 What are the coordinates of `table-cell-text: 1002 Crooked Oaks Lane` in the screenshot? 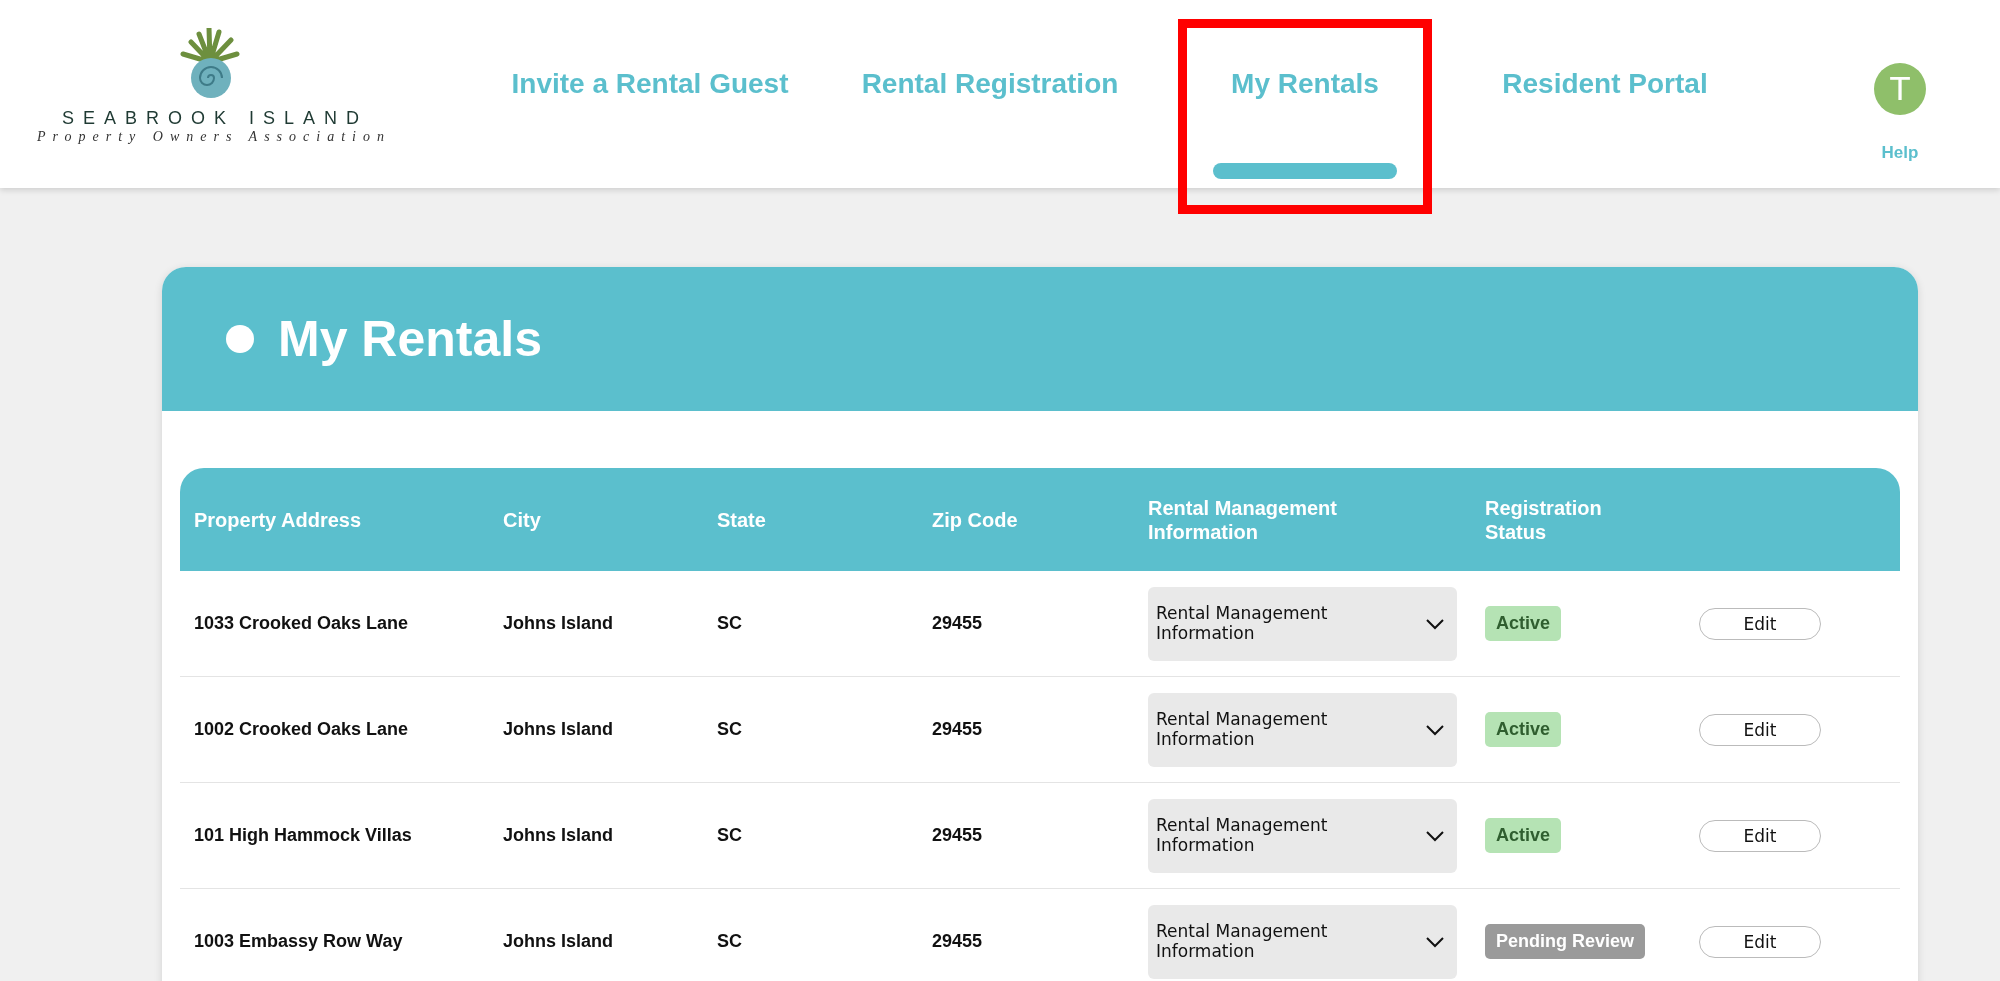 It's located at (302, 729).